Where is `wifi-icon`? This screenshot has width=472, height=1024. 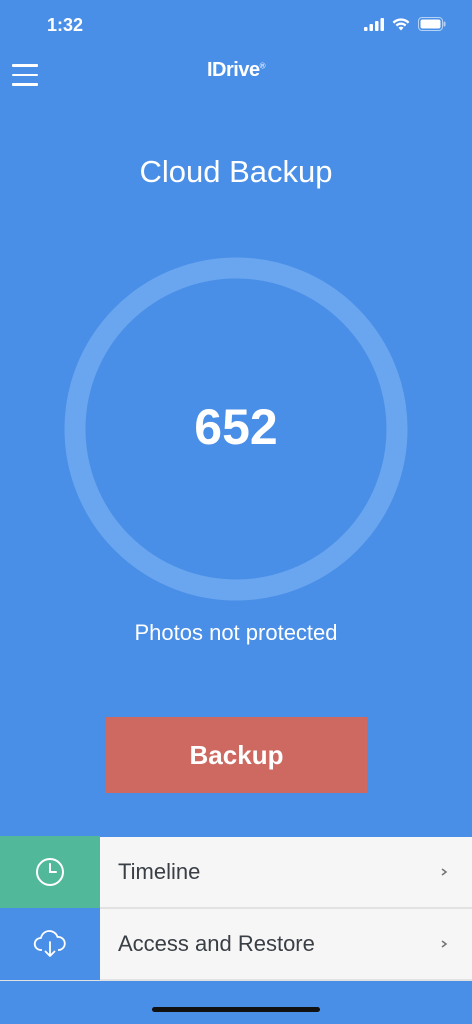
wifi-icon is located at coordinates (401, 23).